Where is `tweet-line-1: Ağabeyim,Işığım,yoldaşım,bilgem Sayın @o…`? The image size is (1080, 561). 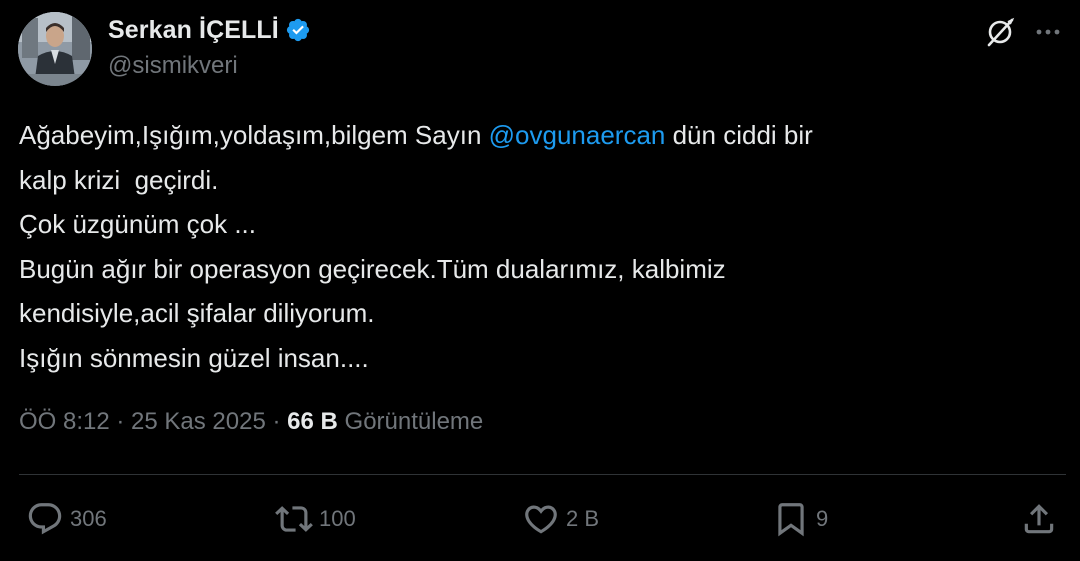
tweet-line-1: Ağabeyim,Işığım,yoldaşım,bilgem Sayın @o… is located at coordinates (539, 135).